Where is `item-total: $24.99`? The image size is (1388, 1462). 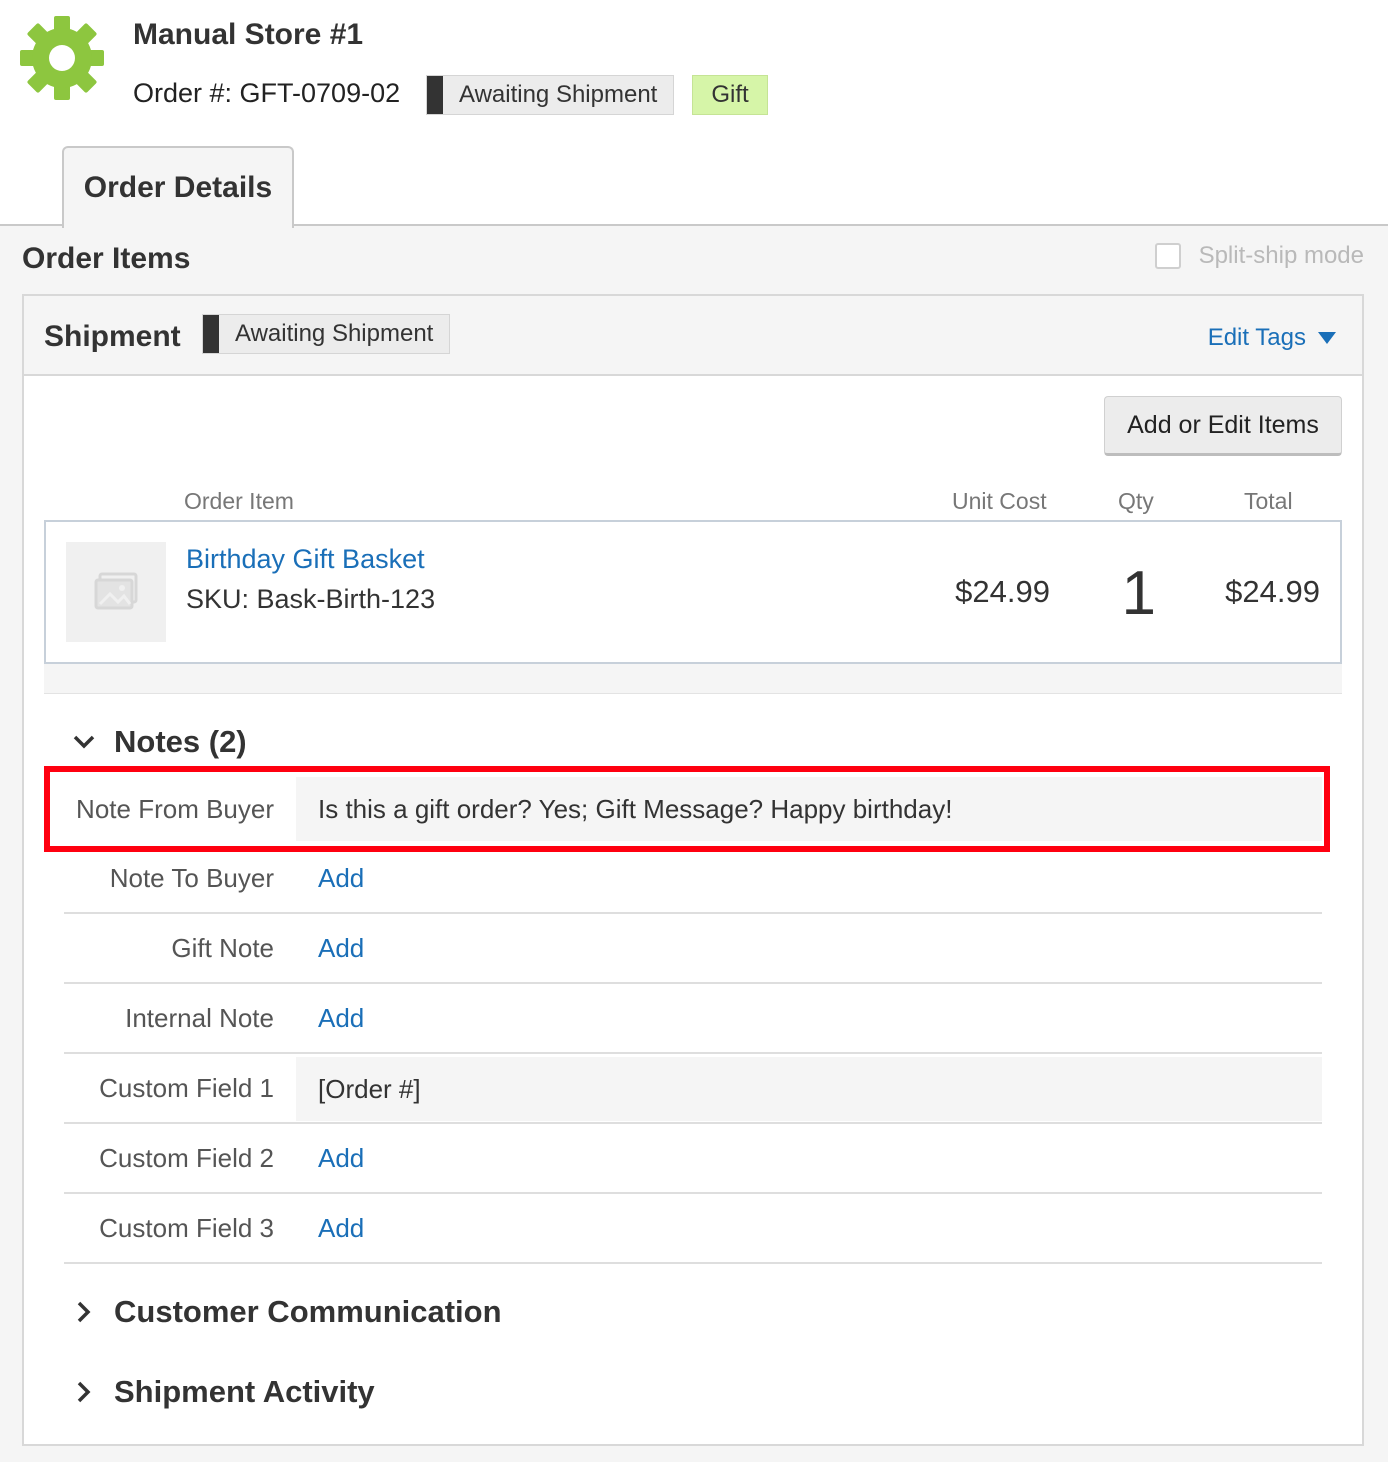
item-total: $24.99 is located at coordinates (1272, 591).